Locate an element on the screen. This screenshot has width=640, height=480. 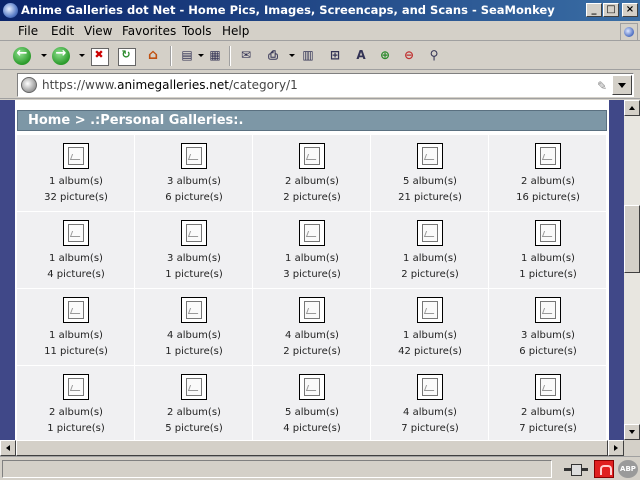
print-dropdown-icon is located at coordinates (292, 55).